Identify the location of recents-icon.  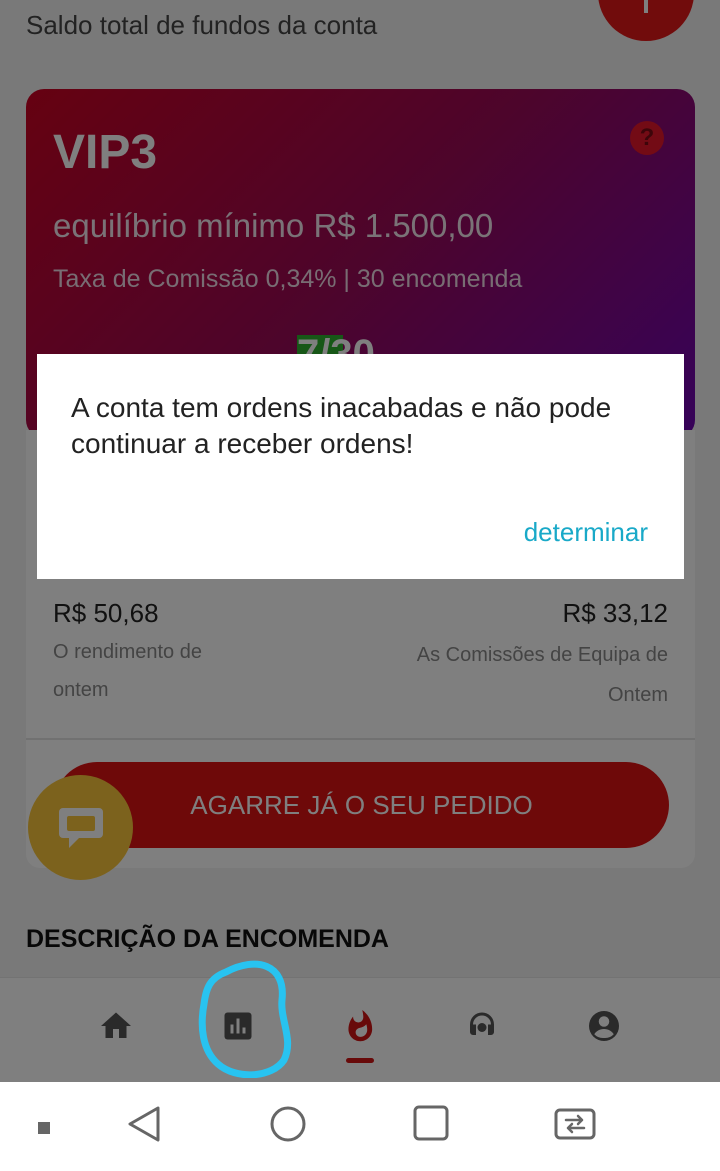
(431, 1123).